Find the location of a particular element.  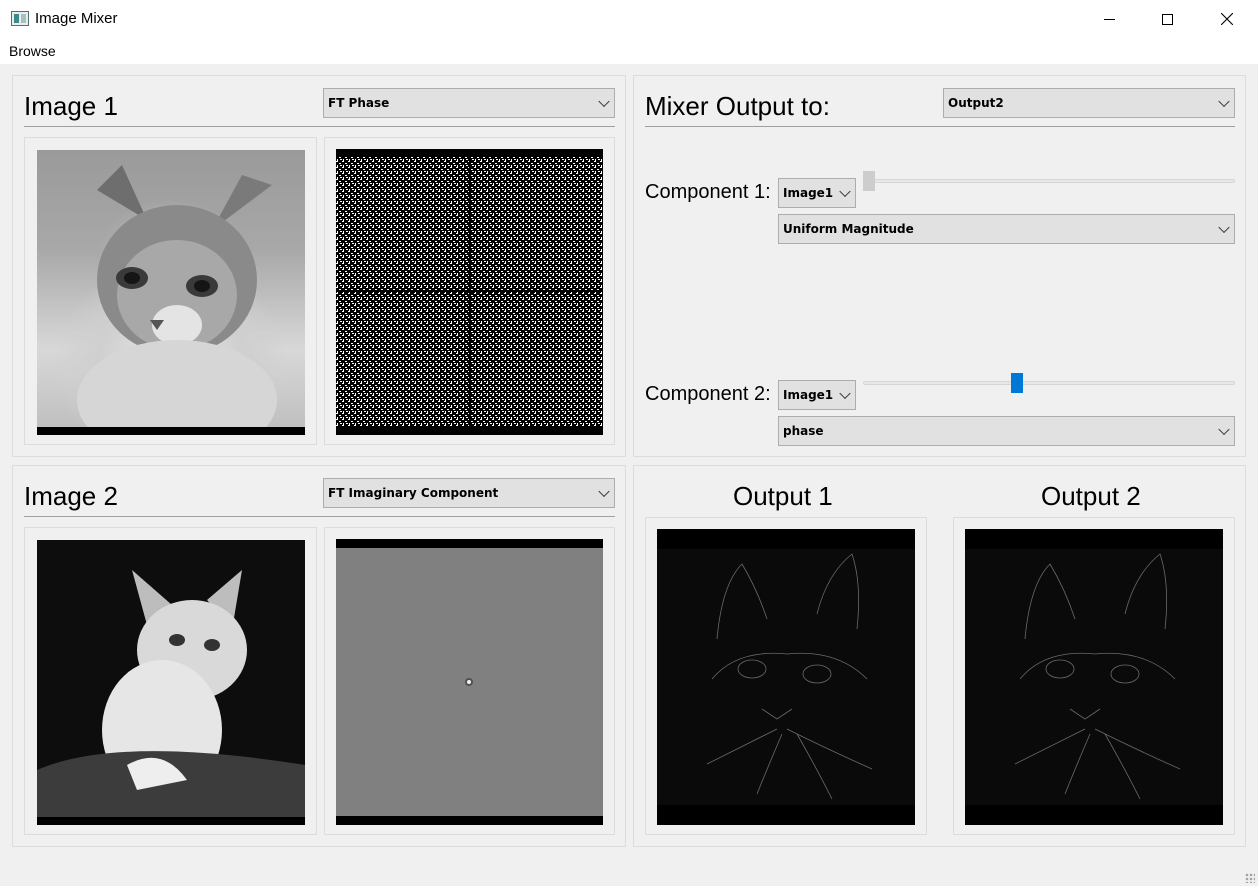

image2-view-select: FT Imaginary Component is located at coordinates (469, 493).